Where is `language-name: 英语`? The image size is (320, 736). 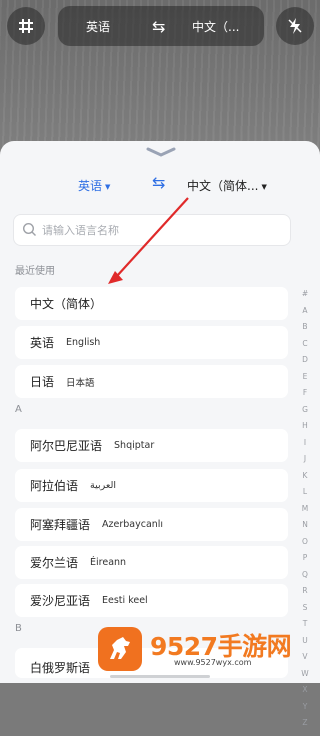
language-name: 英语 is located at coordinates (42, 343).